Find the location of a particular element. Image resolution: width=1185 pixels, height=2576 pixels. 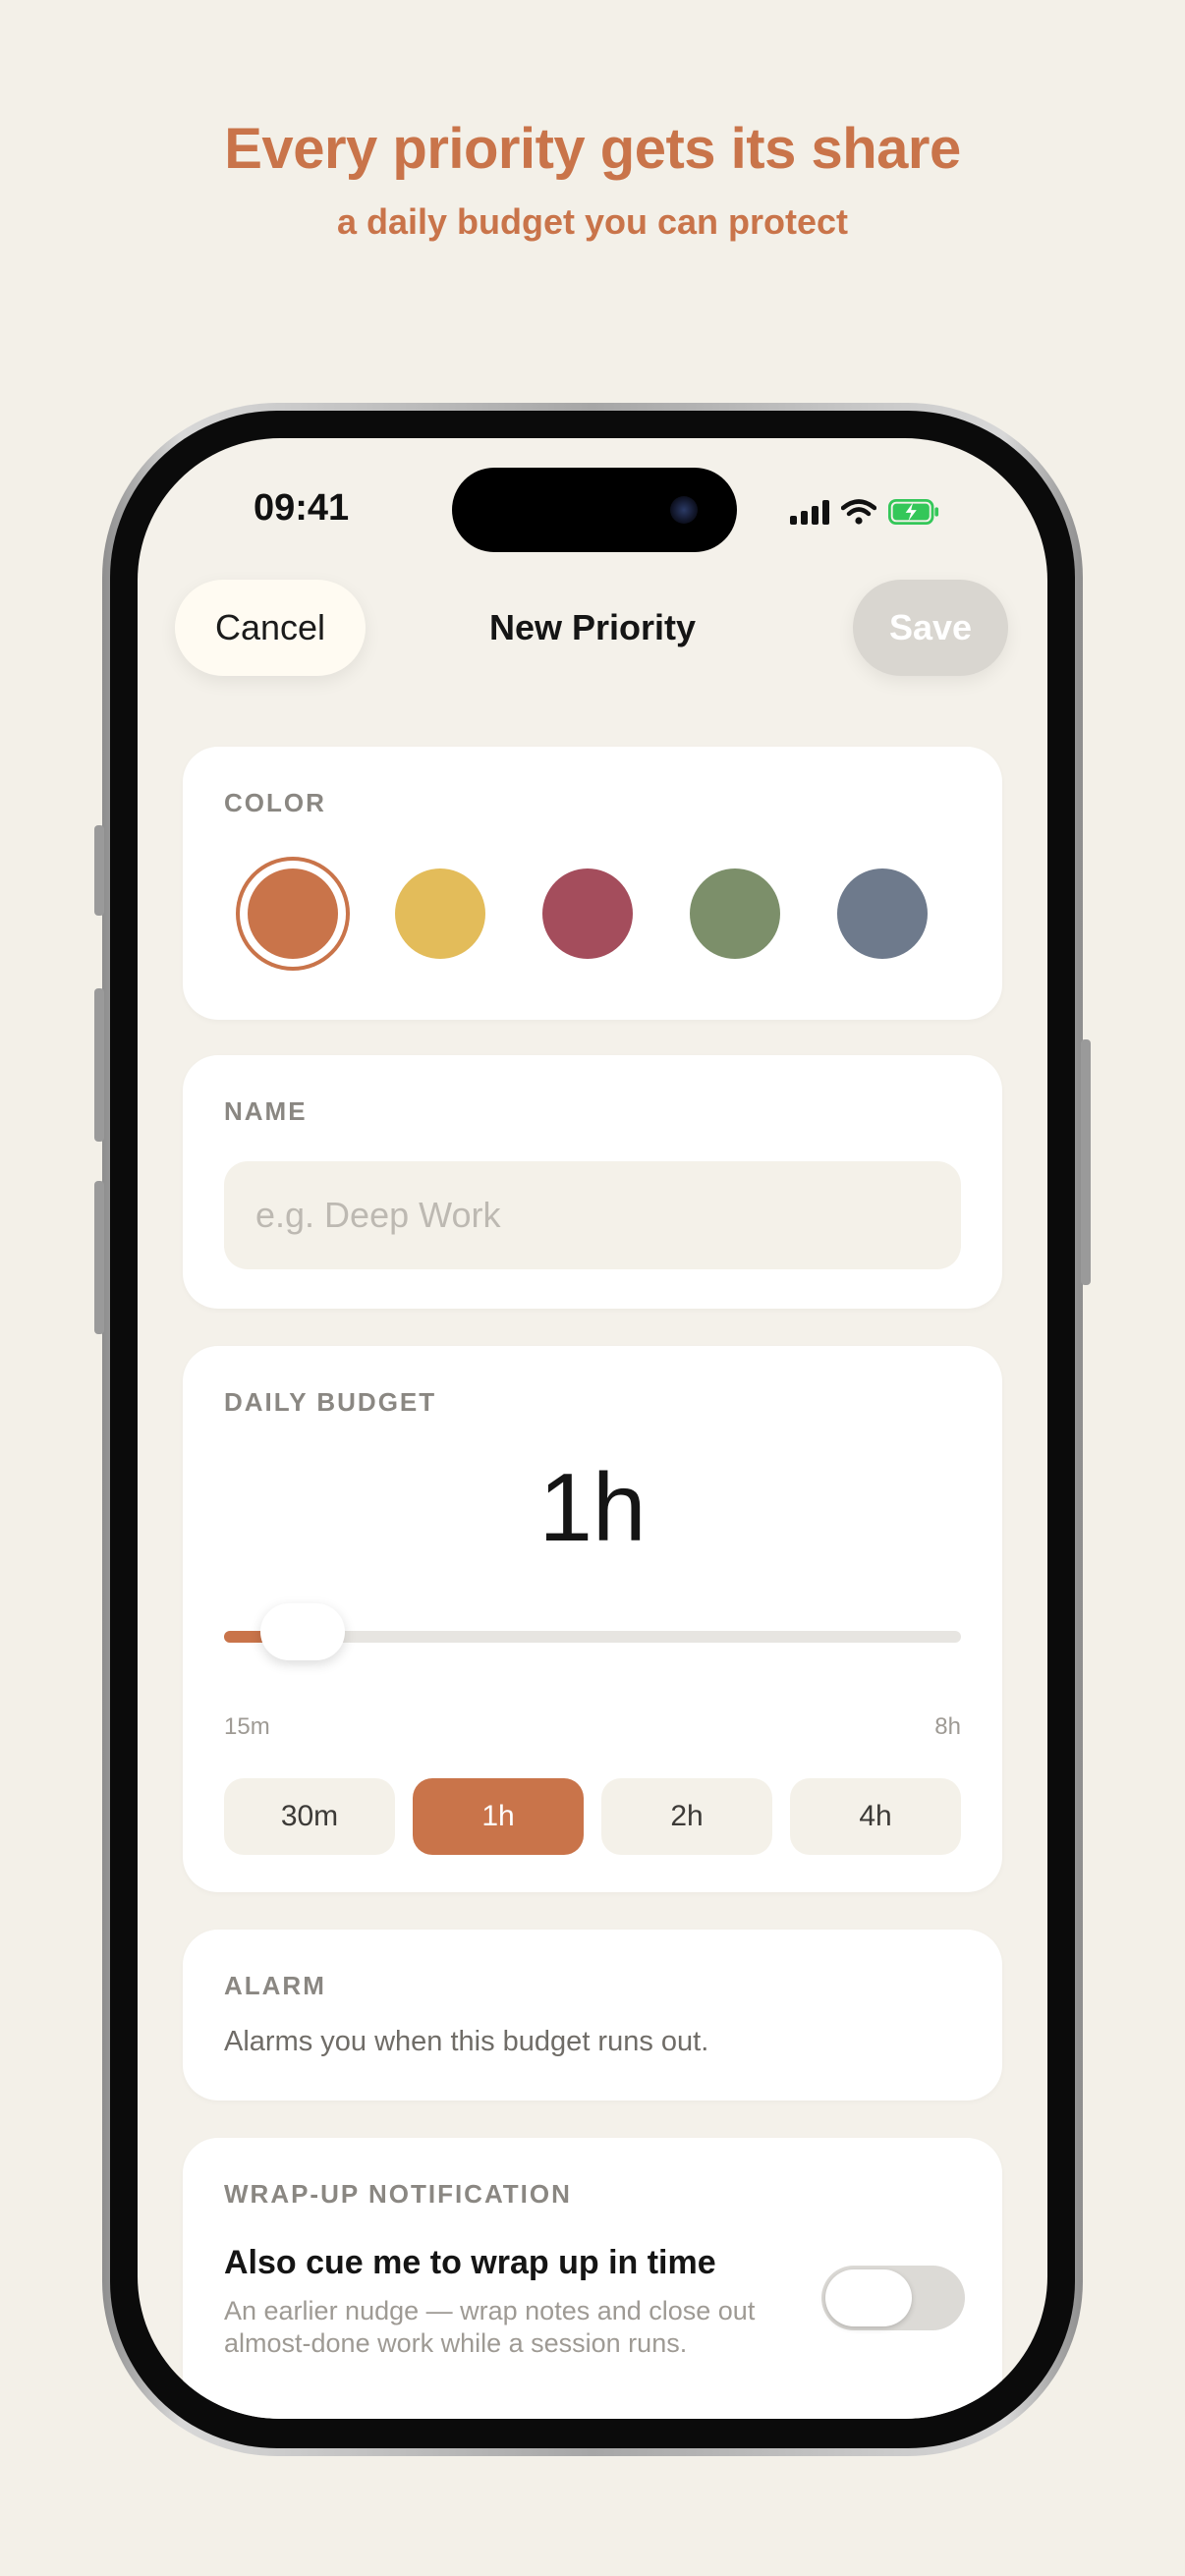

save-button: Save is located at coordinates (931, 628).